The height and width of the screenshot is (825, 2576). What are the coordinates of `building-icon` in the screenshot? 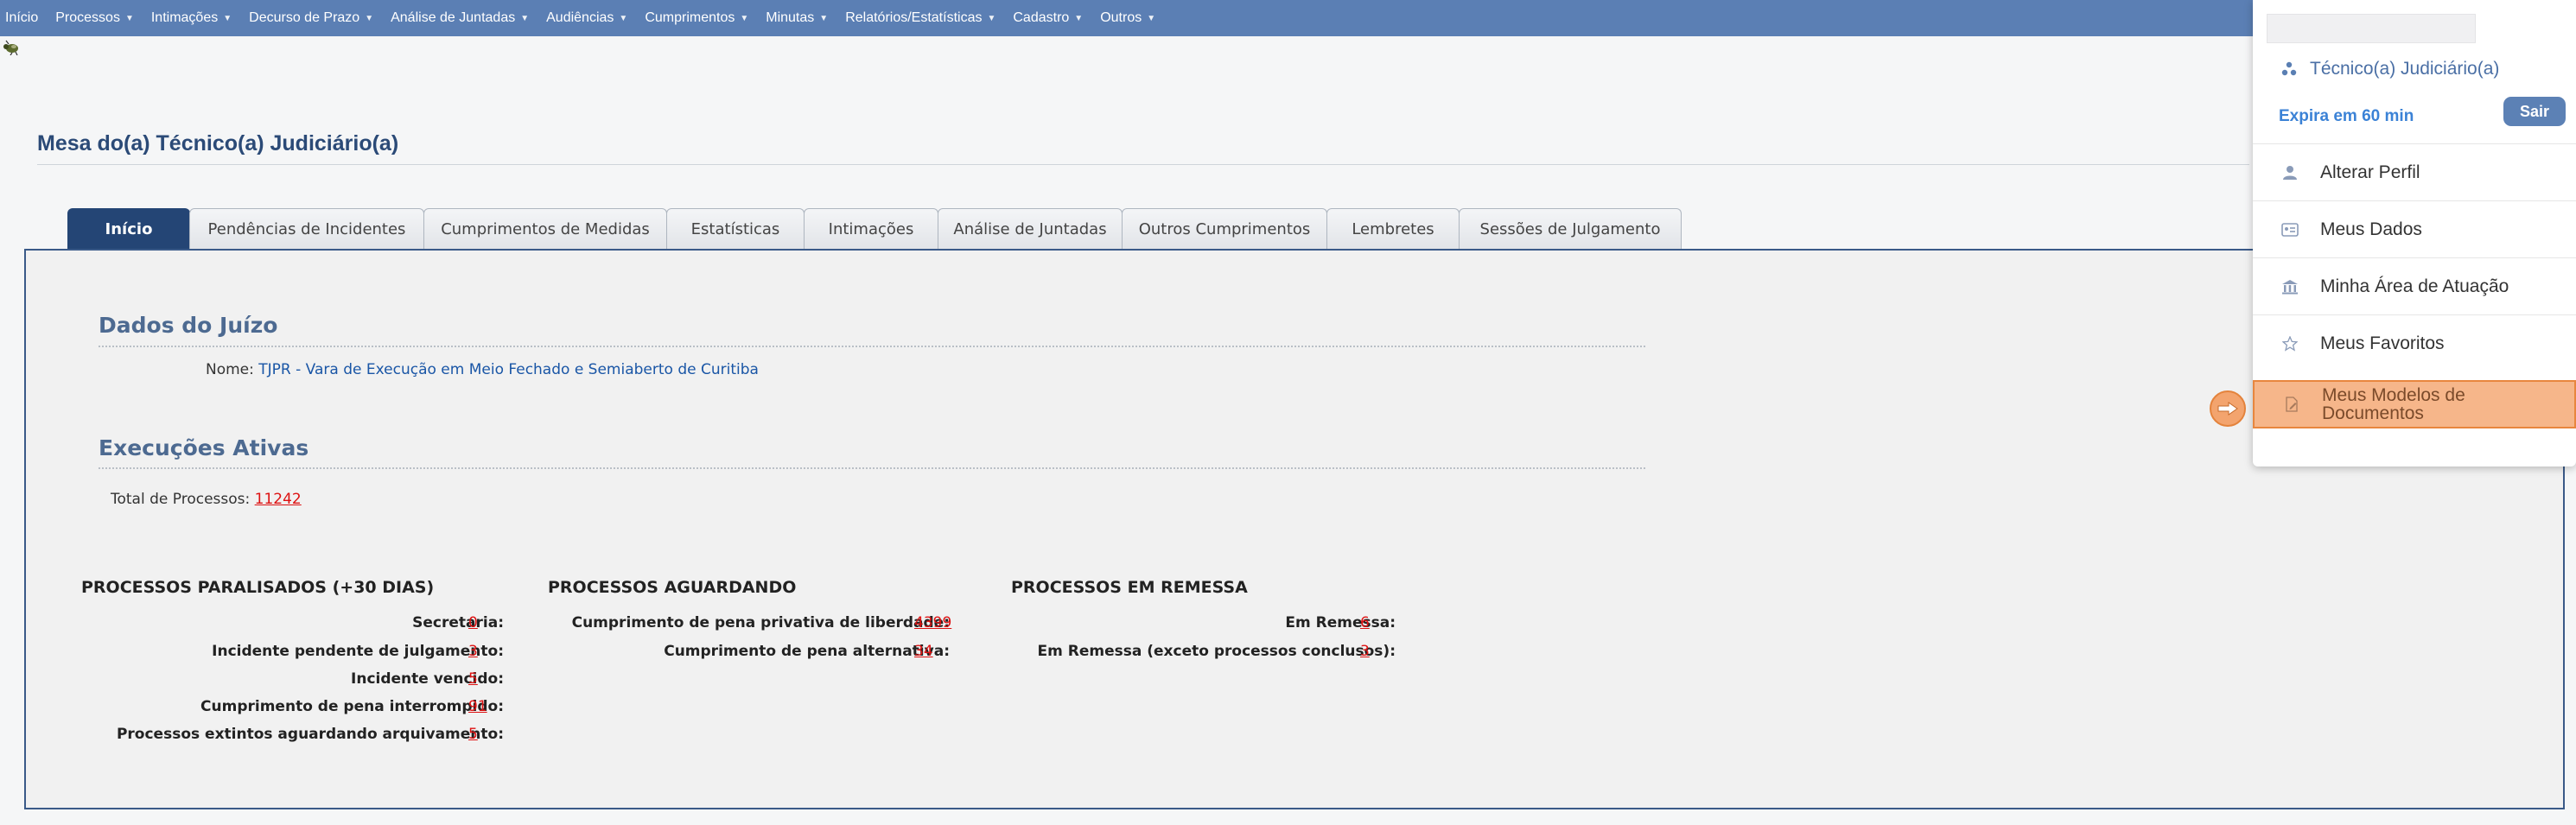 It's located at (2289, 286).